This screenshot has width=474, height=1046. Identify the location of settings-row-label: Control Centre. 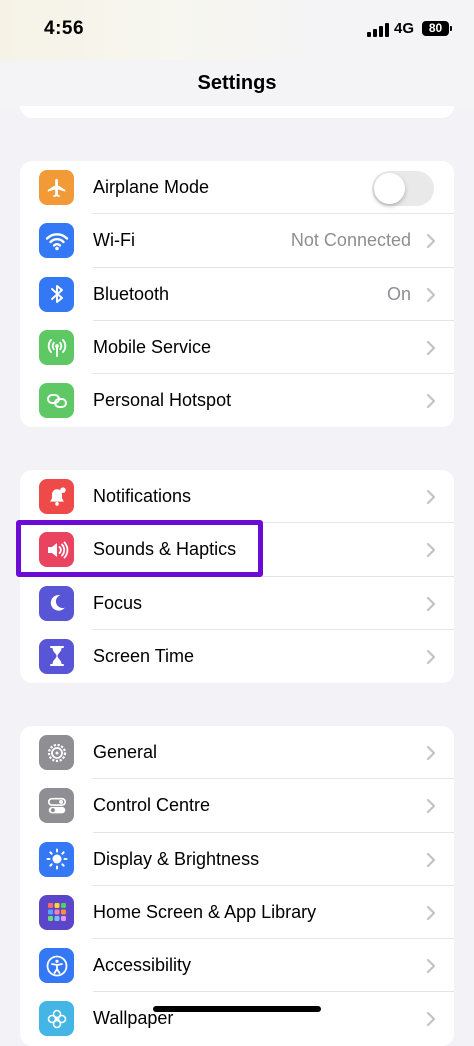
(152, 805).